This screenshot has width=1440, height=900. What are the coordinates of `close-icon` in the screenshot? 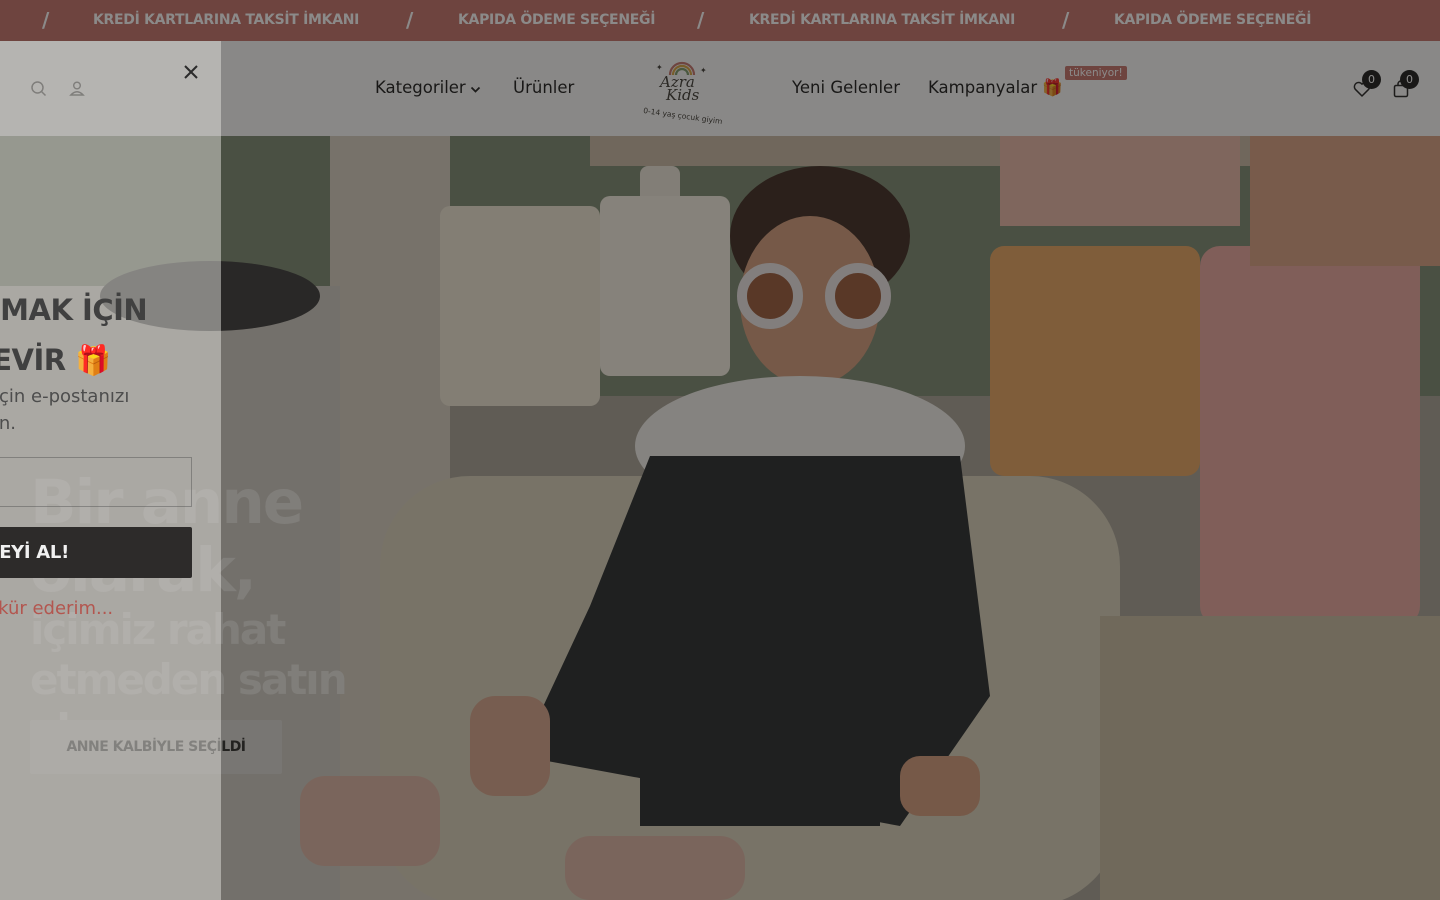 It's located at (191, 72).